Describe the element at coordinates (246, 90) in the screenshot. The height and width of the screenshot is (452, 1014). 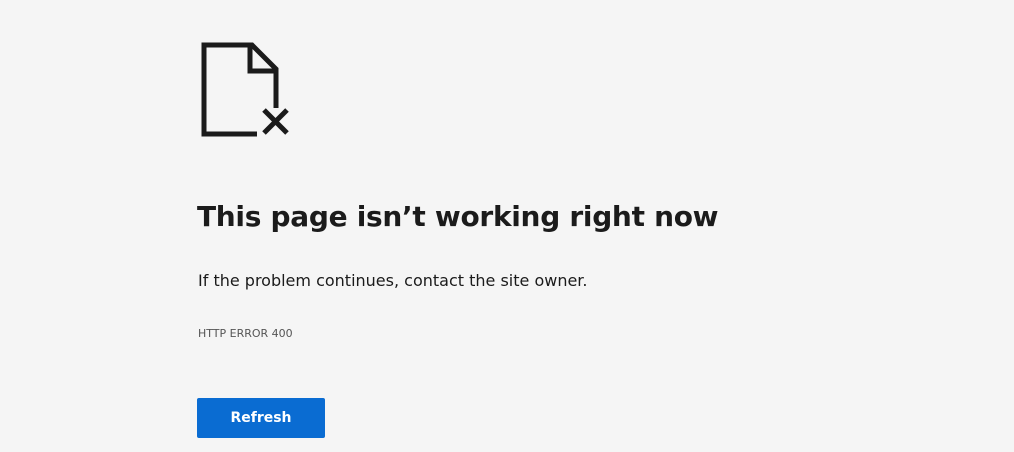
I see `broken-document-icon` at that location.